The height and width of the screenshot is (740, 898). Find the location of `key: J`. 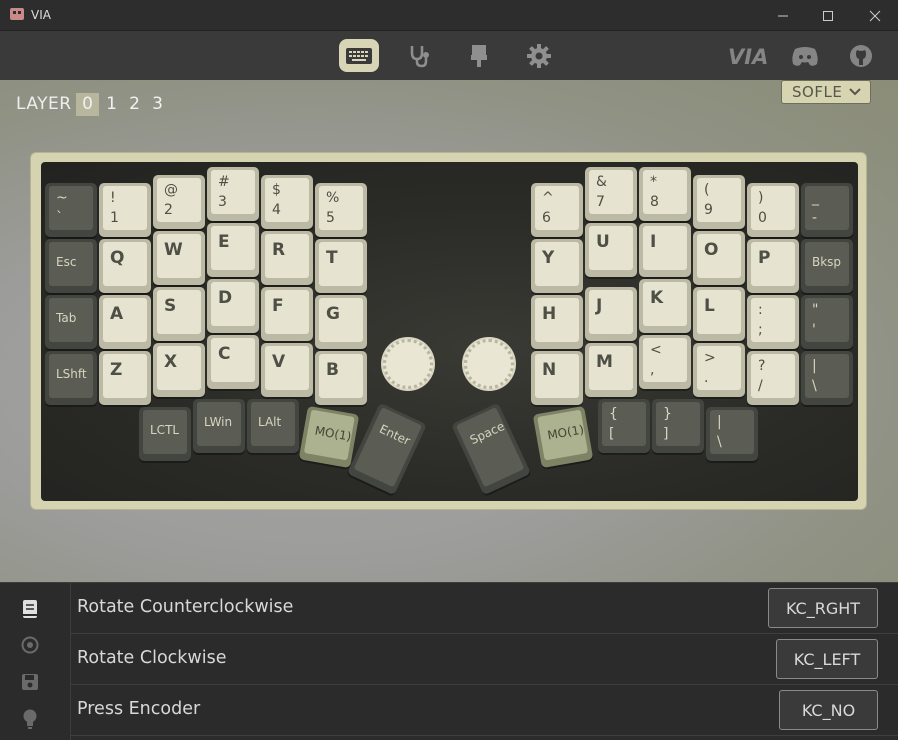

key: J is located at coordinates (611, 314).